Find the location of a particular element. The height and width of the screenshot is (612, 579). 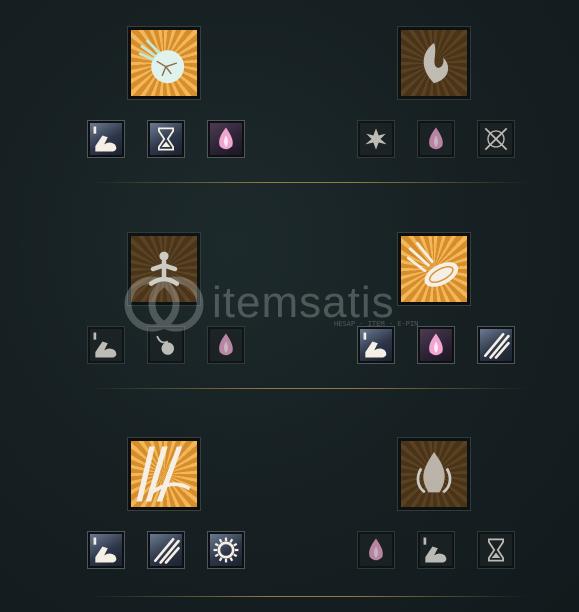

bonfire-icon is located at coordinates (434, 473).